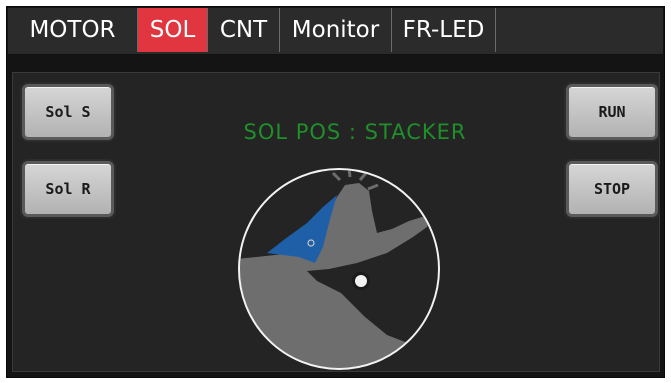 This screenshot has height=383, width=671. What do you see at coordinates (579, 30) in the screenshot?
I see `tab-empty` at bounding box center [579, 30].